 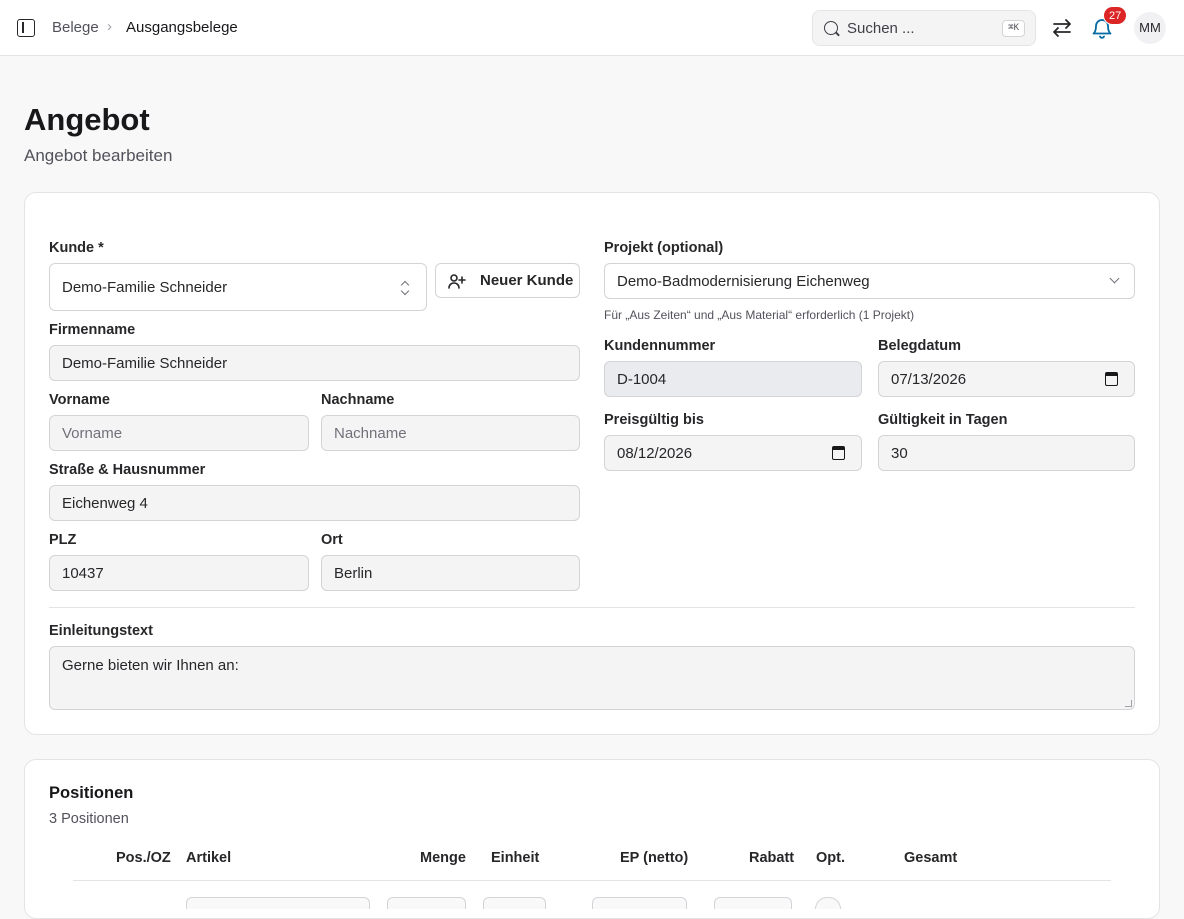 What do you see at coordinates (639, 903) in the screenshot?
I see `ep-input` at bounding box center [639, 903].